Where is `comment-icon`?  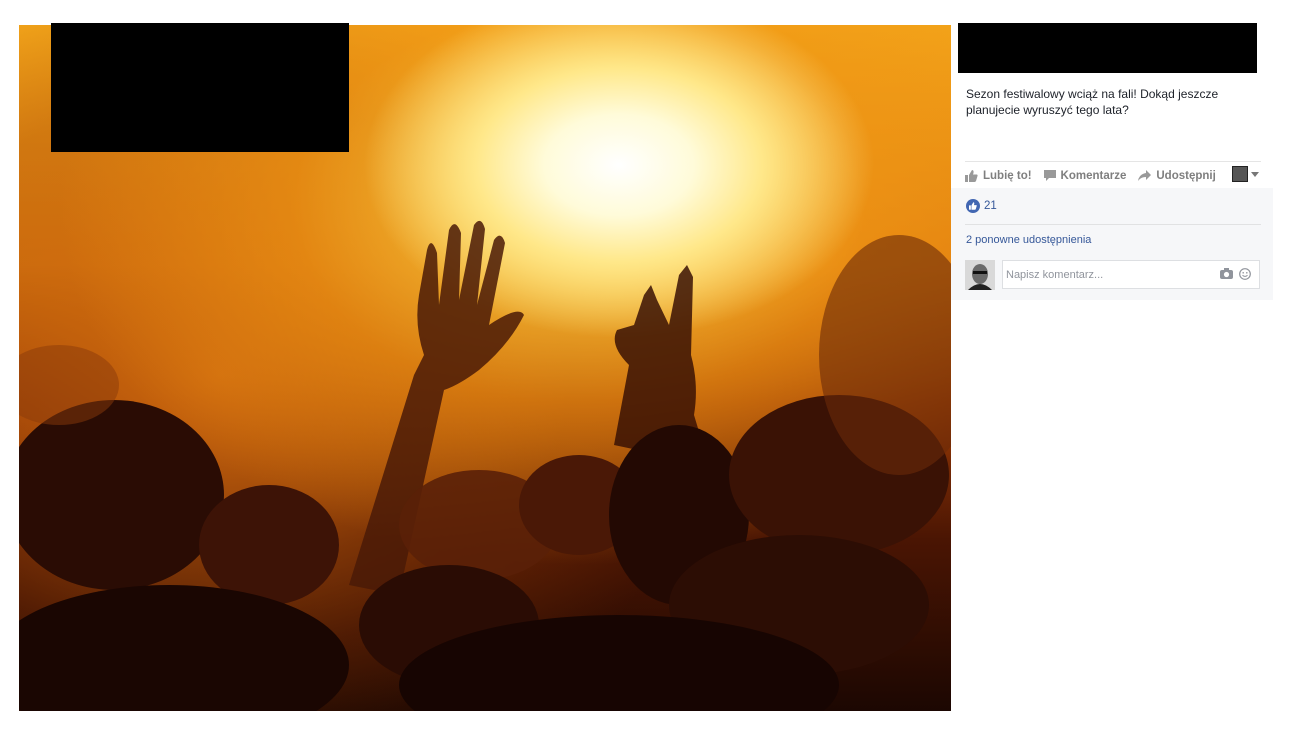 comment-icon is located at coordinates (1049, 175).